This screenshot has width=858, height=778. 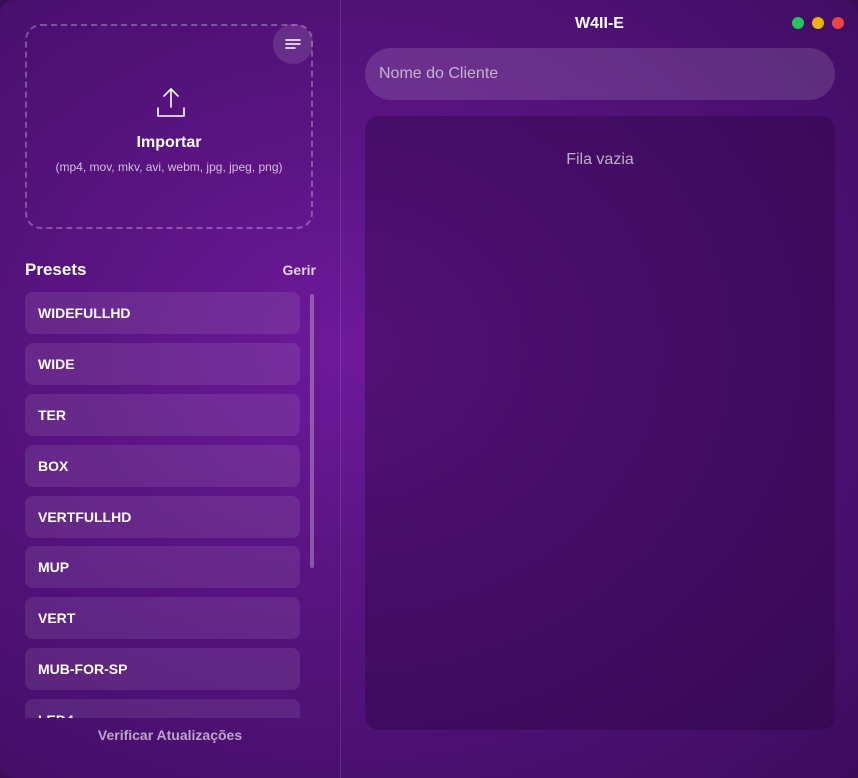 What do you see at coordinates (162, 414) in the screenshot?
I see `preset-item: TER` at bounding box center [162, 414].